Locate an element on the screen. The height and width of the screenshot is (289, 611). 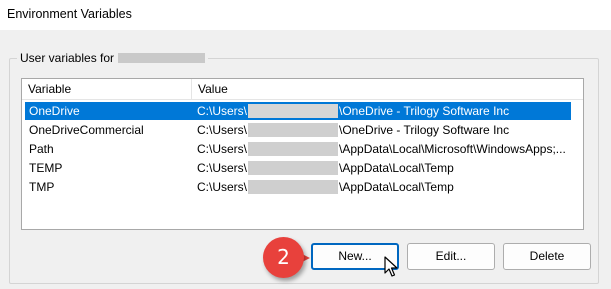
arrow-pointer-icon is located at coordinates (391, 266).